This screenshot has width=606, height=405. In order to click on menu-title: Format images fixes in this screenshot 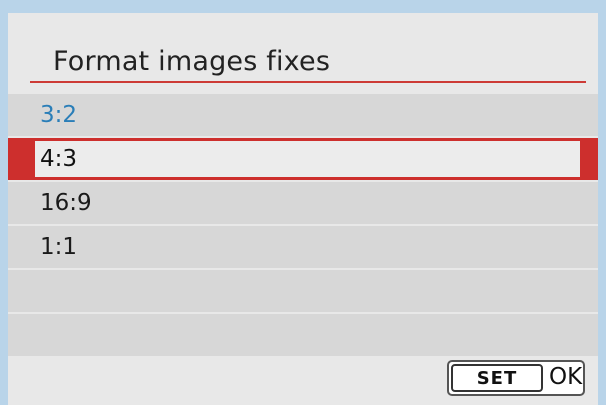, I will do `click(192, 61)`.